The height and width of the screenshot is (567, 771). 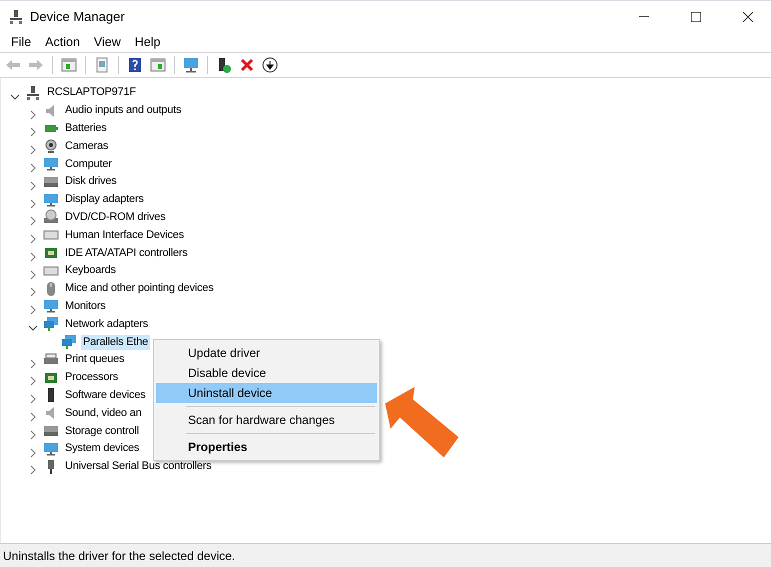 What do you see at coordinates (266, 393) in the screenshot?
I see `menu-item: Uninstall device` at bounding box center [266, 393].